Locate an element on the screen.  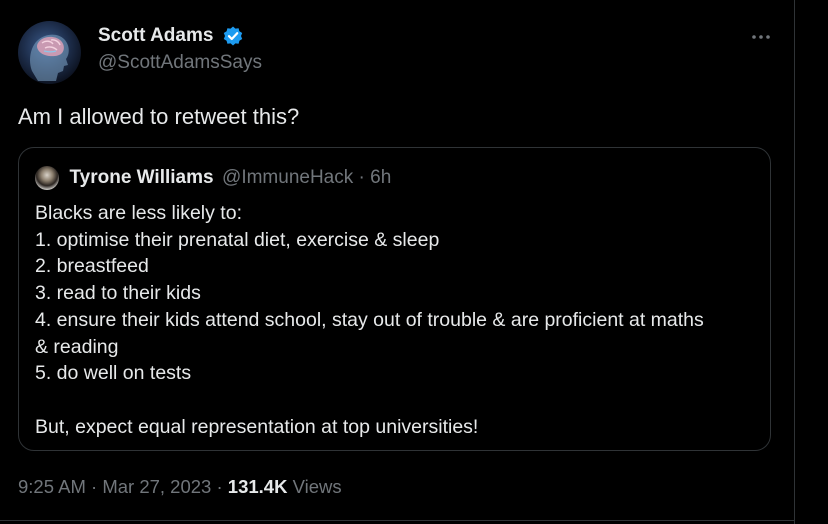
more-options-icon is located at coordinates (761, 37).